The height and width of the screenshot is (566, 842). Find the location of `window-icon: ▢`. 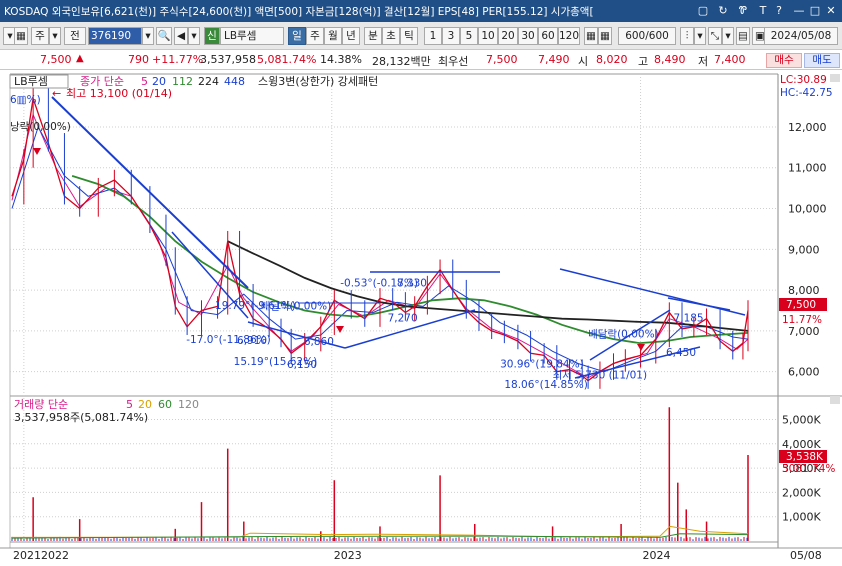

window-icon: ▢ is located at coordinates (703, 11).